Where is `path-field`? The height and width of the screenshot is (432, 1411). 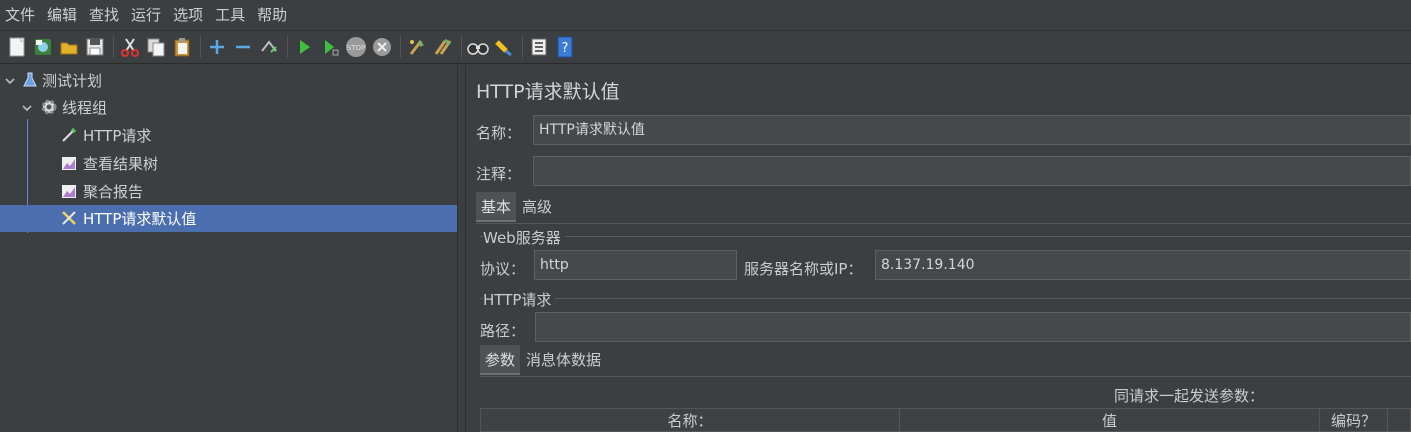 path-field is located at coordinates (973, 327).